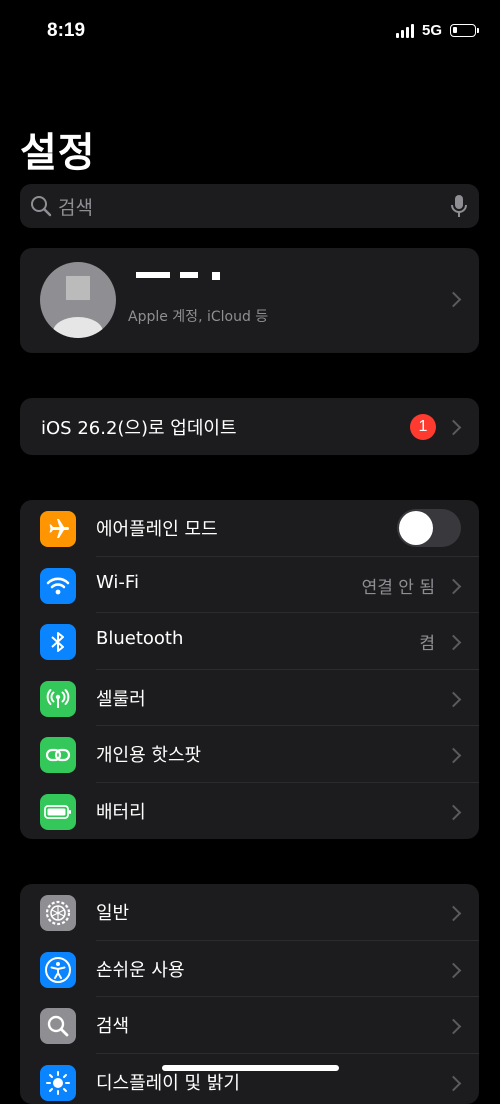  I want to click on airplane-icon, so click(58, 529).